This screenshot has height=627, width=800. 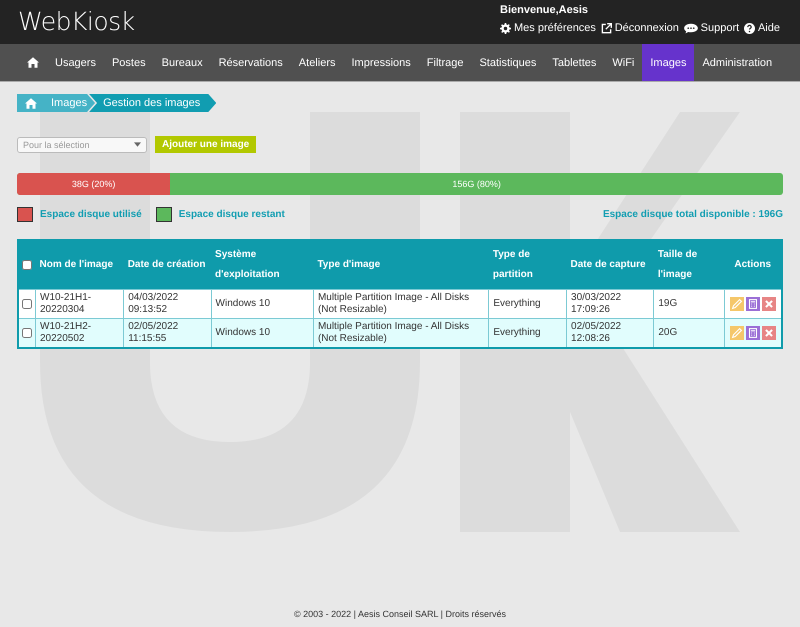 What do you see at coordinates (527, 333) in the screenshot?
I see `table-cell: Everything` at bounding box center [527, 333].